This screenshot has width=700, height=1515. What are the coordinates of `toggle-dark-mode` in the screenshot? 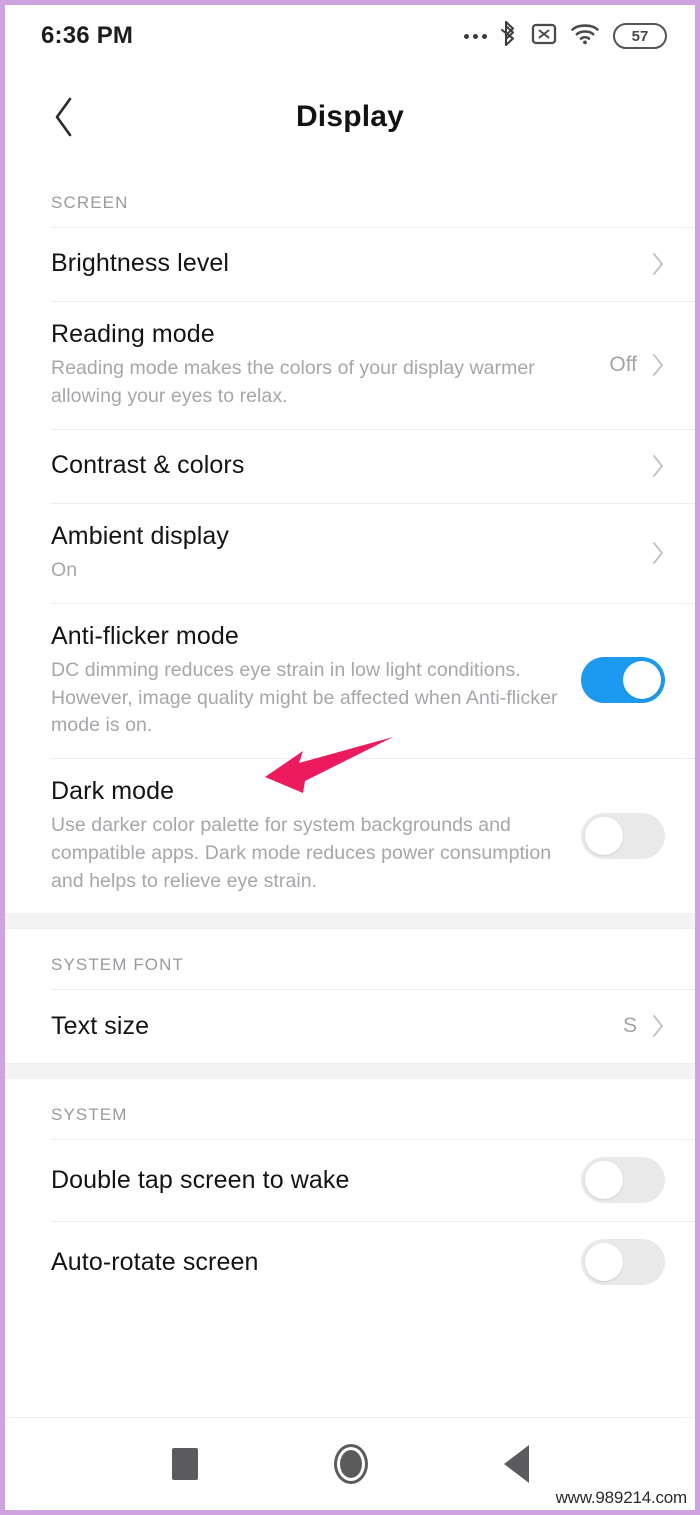 It's located at (623, 835).